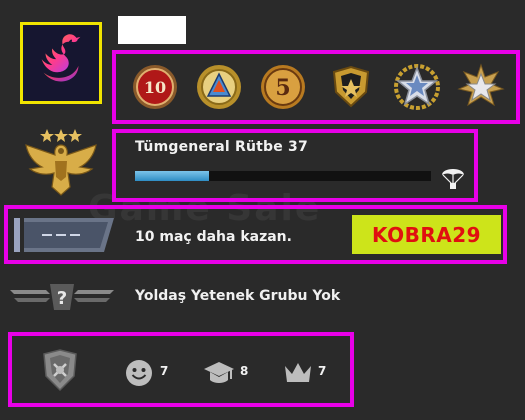 Image resolution: width=525 pixels, height=420 pixels. Describe the element at coordinates (283, 176) in the screenshot. I see `xp-progress-bar` at that location.